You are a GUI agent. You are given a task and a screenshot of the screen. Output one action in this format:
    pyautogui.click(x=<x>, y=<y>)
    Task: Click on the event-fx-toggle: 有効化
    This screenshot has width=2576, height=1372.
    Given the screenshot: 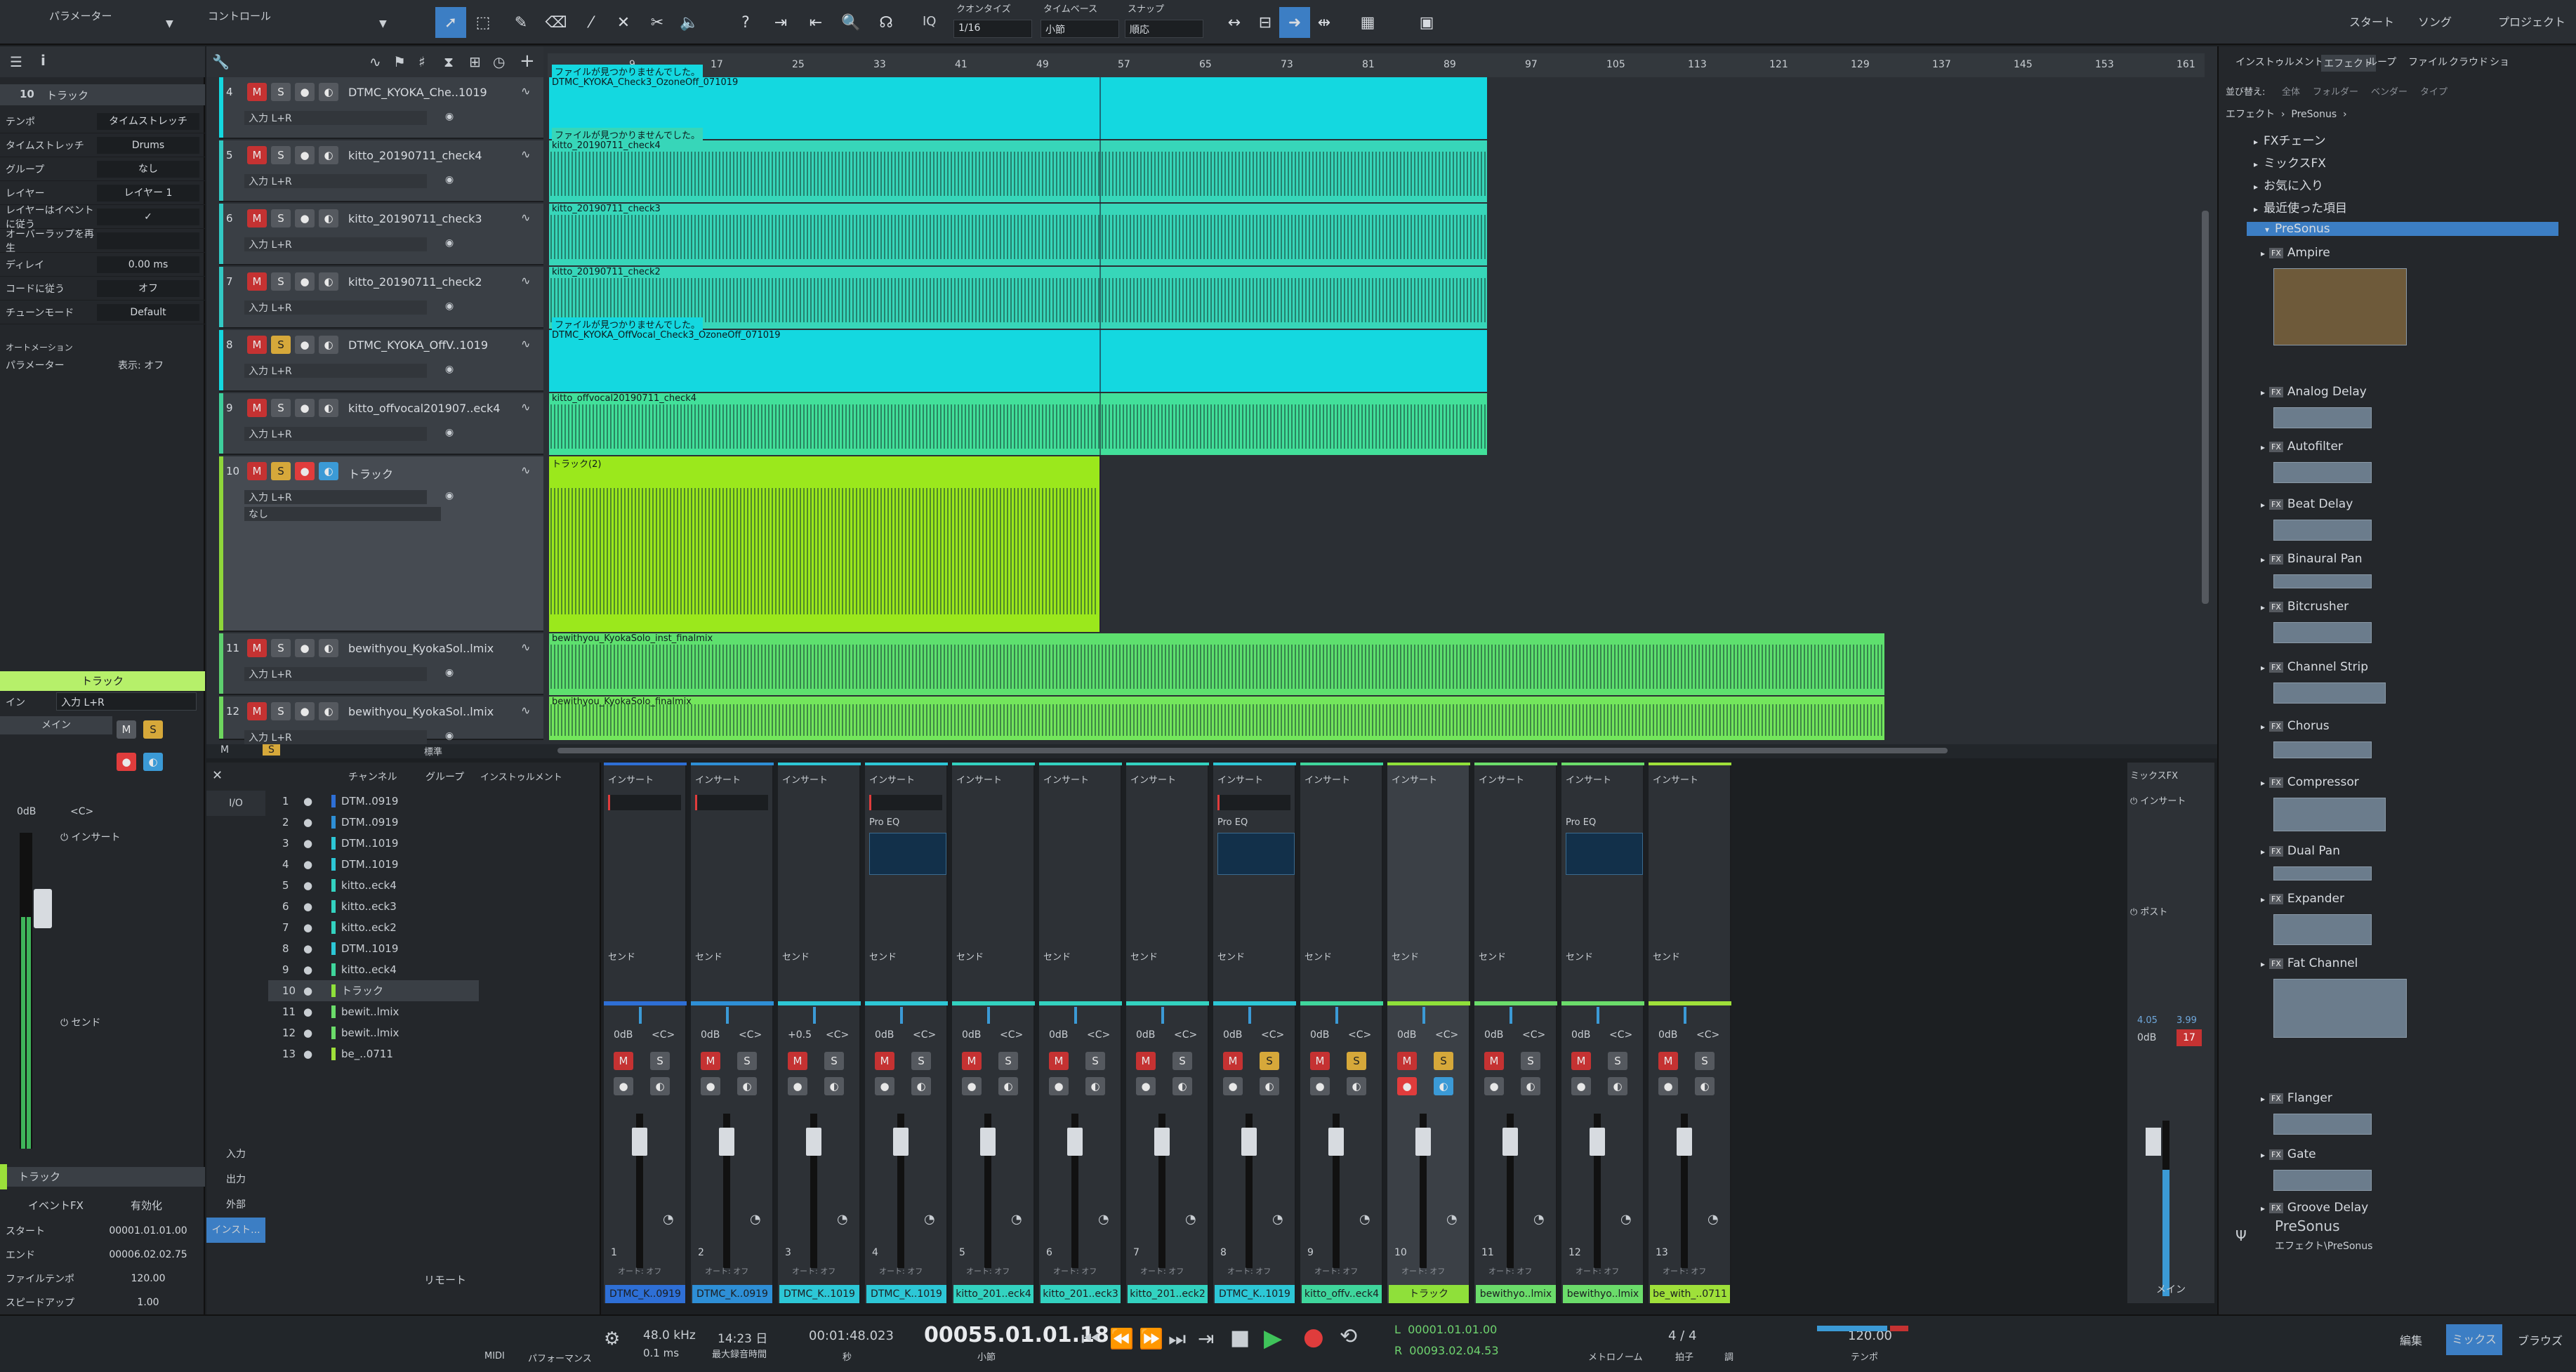 What is the action you would take?
    pyautogui.click(x=146, y=1205)
    